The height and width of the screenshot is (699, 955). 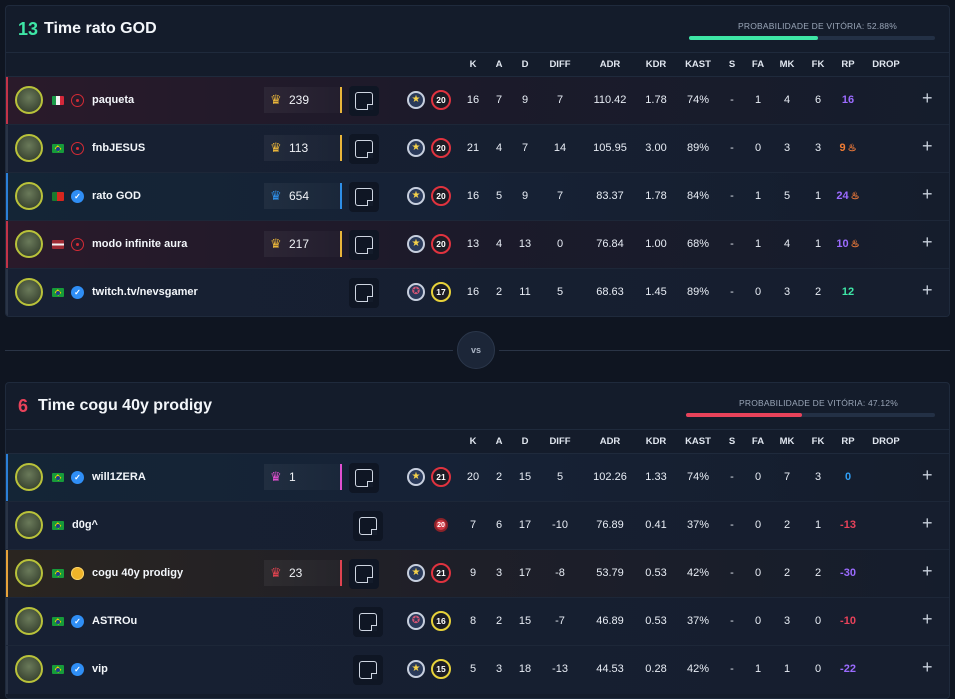 What do you see at coordinates (100, 669) in the screenshot?
I see `player-name: vip` at bounding box center [100, 669].